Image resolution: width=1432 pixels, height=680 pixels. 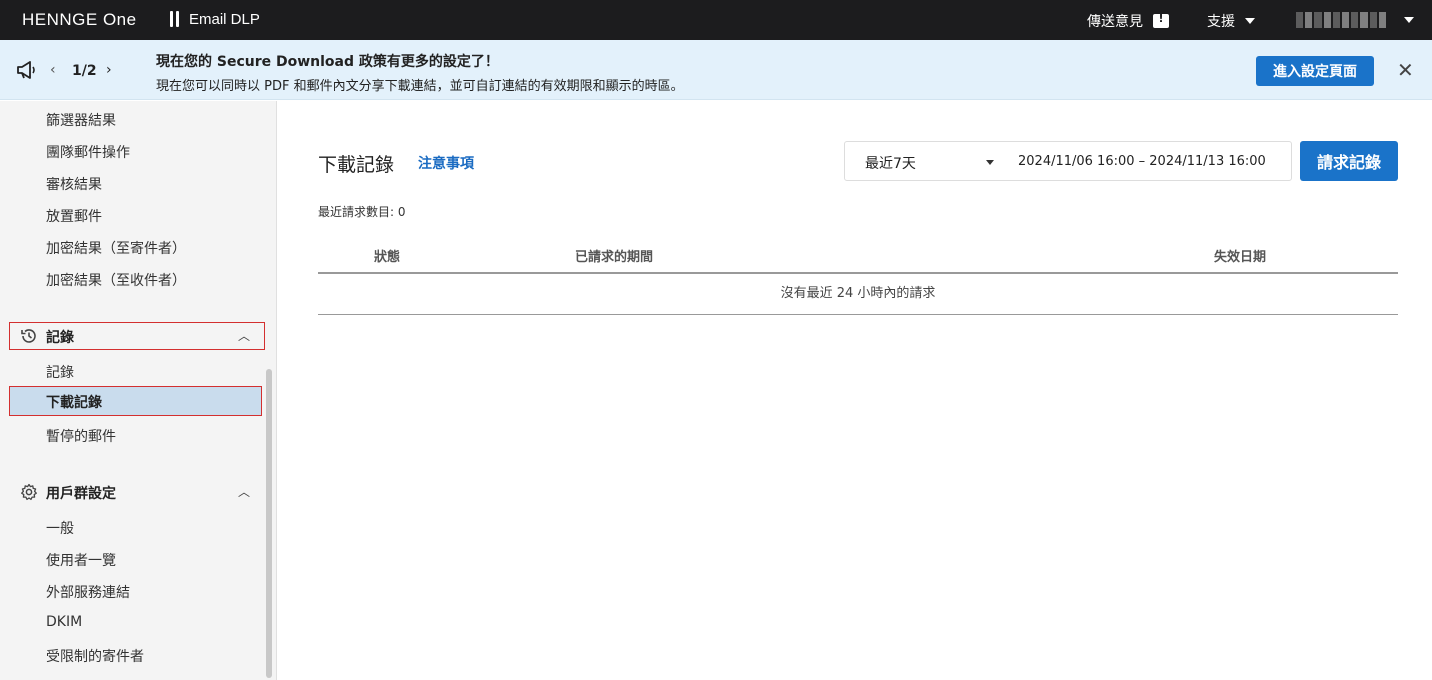 I want to click on henngeone-logo: HENNGE One, so click(x=79, y=20).